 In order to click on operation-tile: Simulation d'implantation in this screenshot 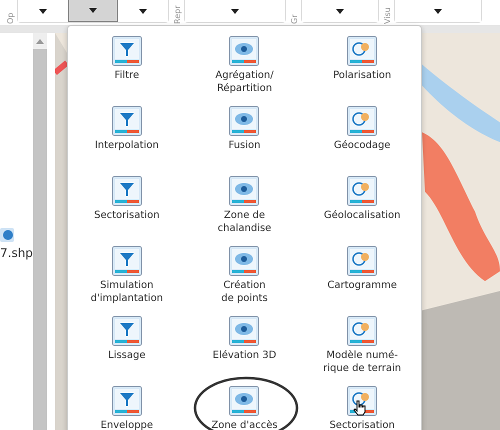, I will do `click(127, 281)`.